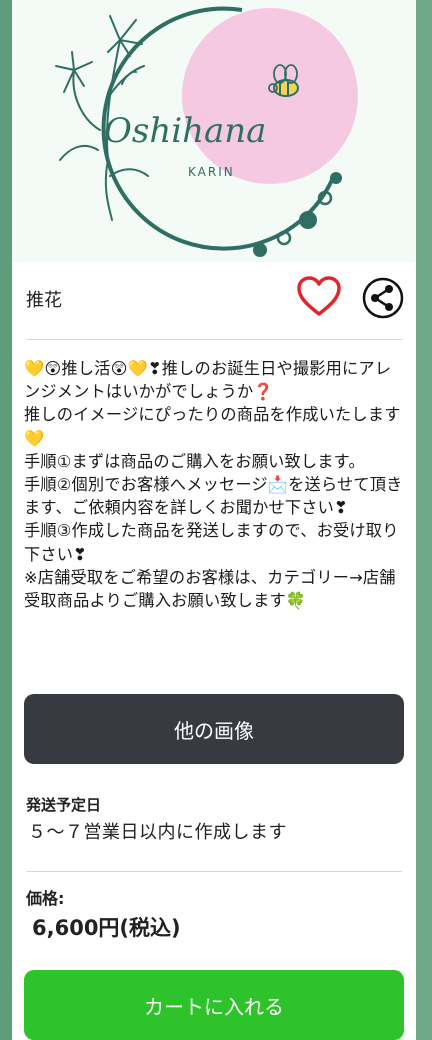  What do you see at coordinates (64, 805) in the screenshot?
I see `shipping-label: 発送予定日` at bounding box center [64, 805].